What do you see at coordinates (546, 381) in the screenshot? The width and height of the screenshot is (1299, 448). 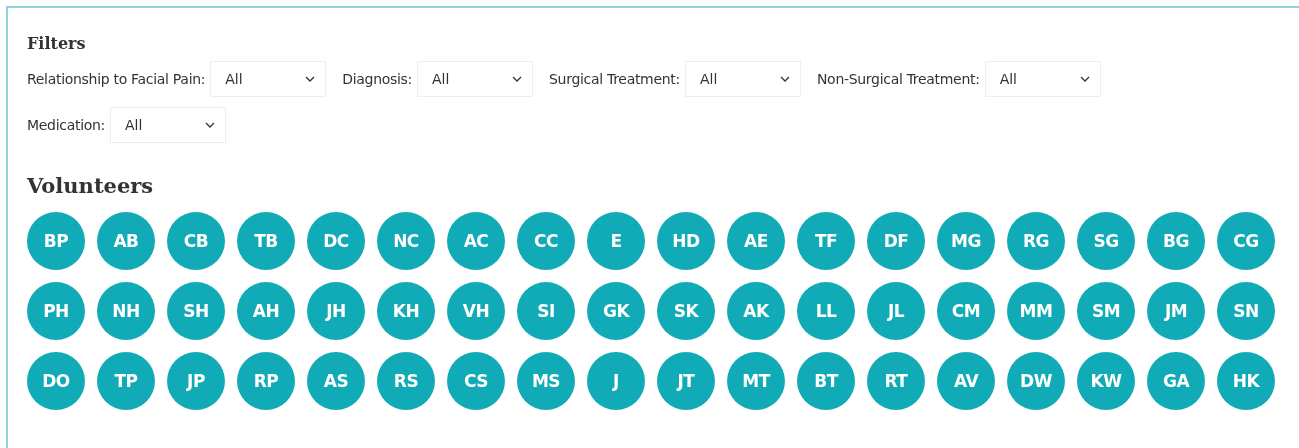 I see `volunteer-avatar: MS` at bounding box center [546, 381].